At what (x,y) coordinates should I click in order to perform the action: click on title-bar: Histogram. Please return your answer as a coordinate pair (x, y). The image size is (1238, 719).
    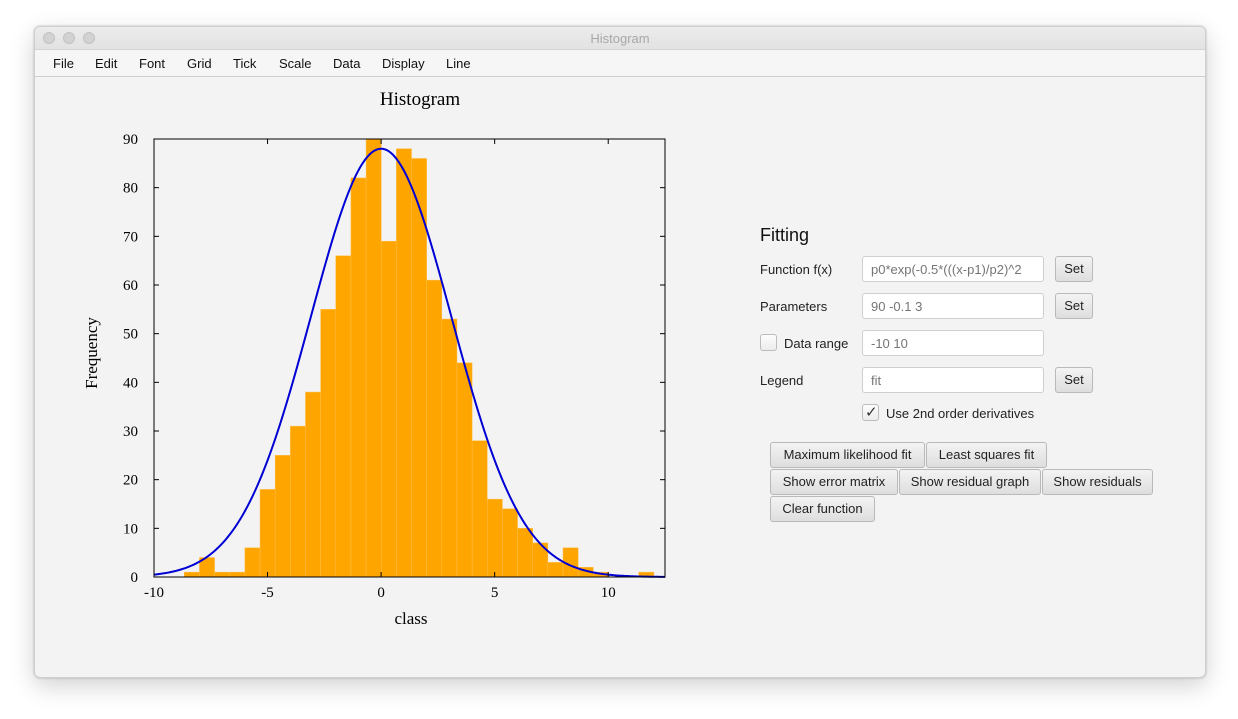
    Looking at the image, I should click on (620, 38).